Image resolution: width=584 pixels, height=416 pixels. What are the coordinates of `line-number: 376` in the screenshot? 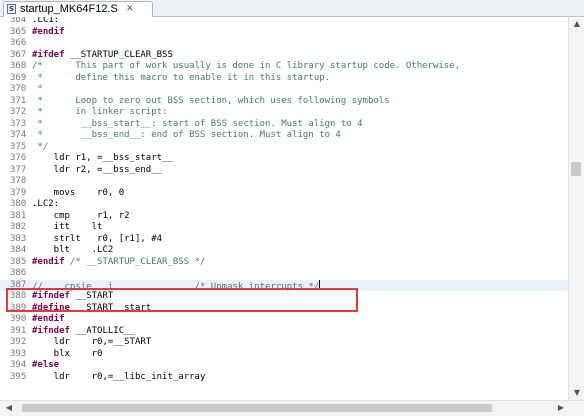 It's located at (18, 158).